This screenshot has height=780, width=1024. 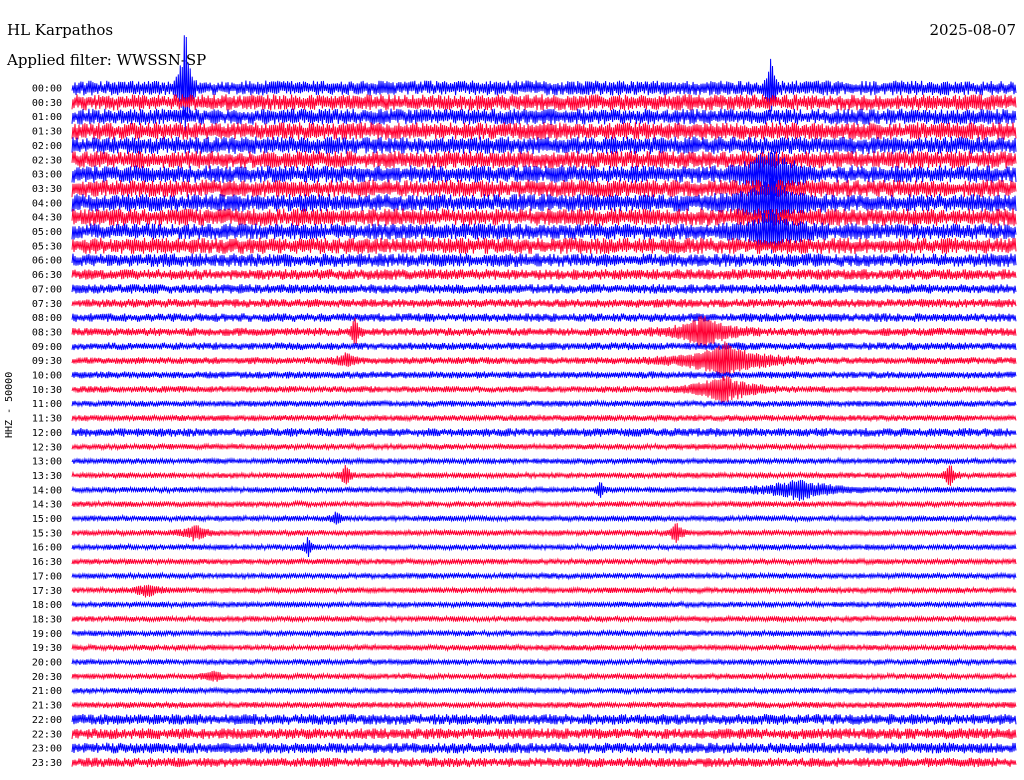 I want to click on time-label-1100: 11:00, so click(x=47, y=404).